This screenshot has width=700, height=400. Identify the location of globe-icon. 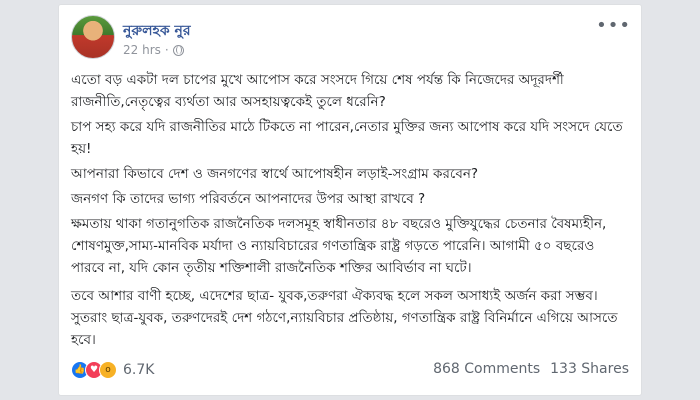
(178, 50).